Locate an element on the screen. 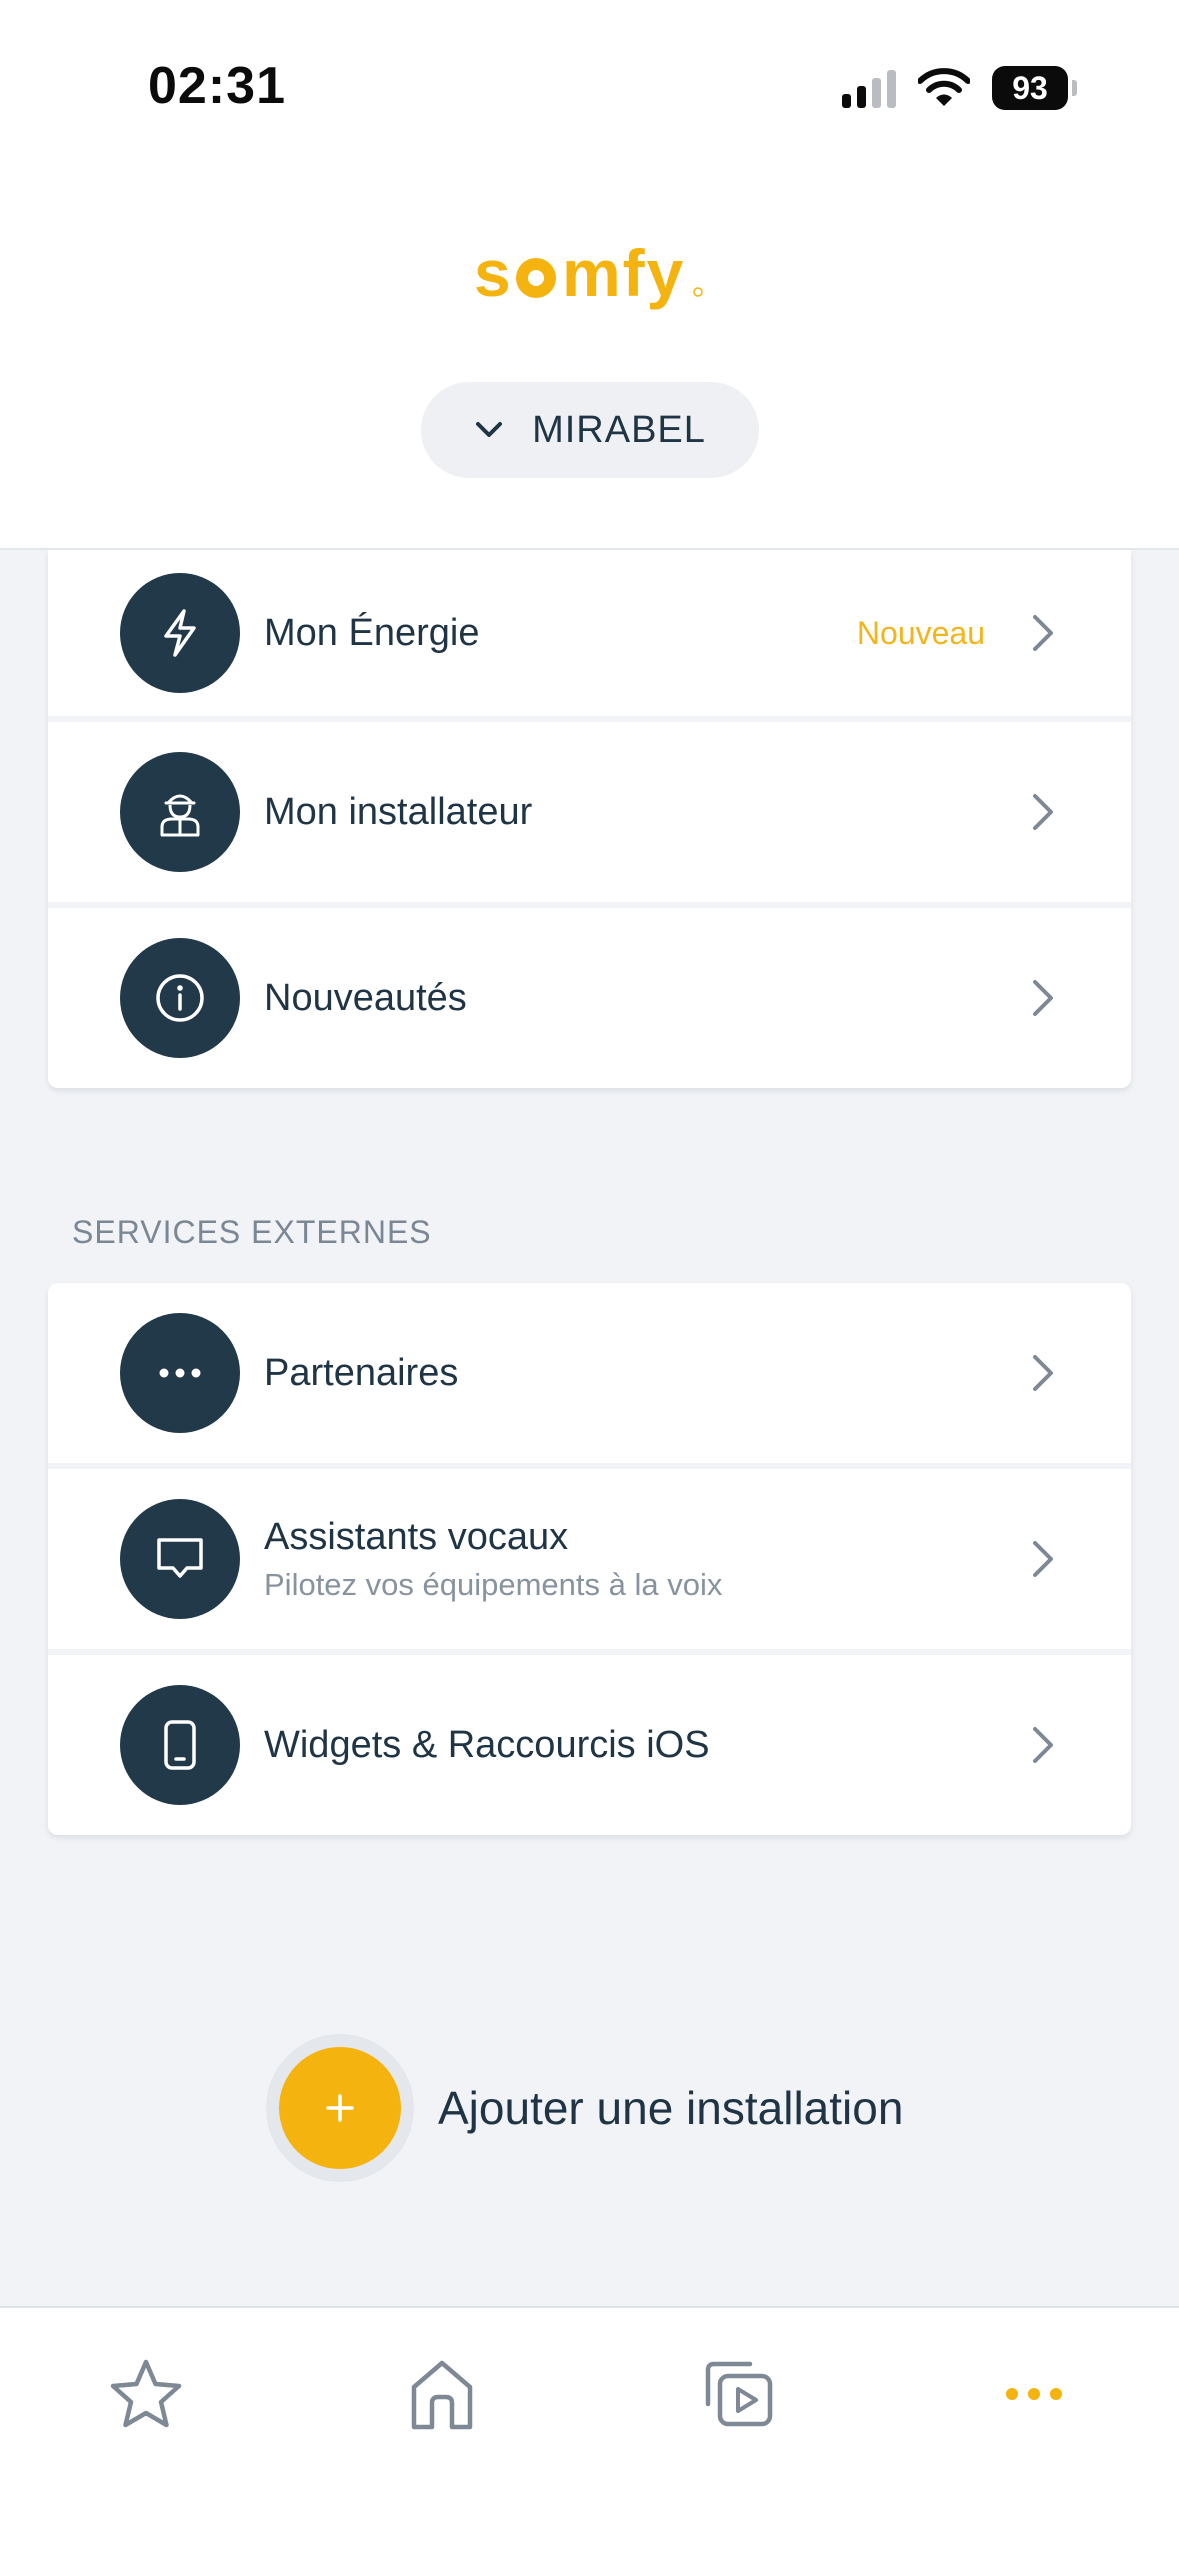 This screenshot has height=2556, width=1179. add-installation-button: Ajouter une installation is located at coordinates (584, 2108).